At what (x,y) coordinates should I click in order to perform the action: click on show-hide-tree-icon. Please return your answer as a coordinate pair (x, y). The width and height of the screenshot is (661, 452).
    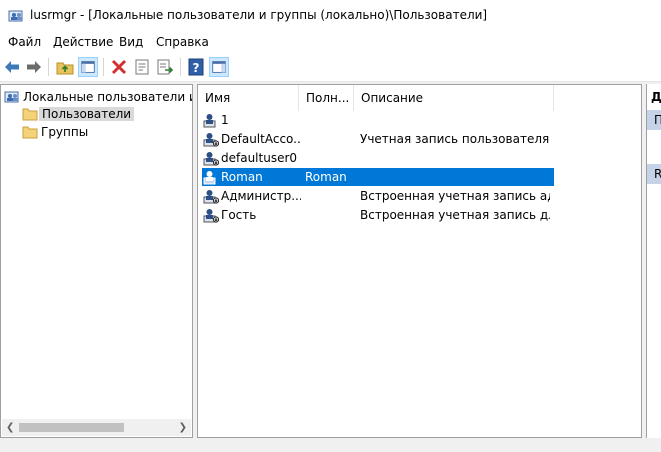
    Looking at the image, I should click on (88, 67).